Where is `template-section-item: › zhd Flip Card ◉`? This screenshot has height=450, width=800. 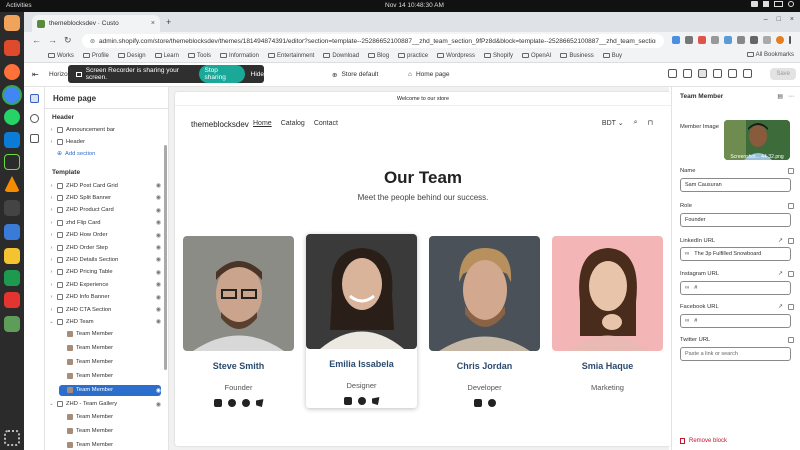 template-section-item: › zhd Flip Card ◉ is located at coordinates (105, 222).